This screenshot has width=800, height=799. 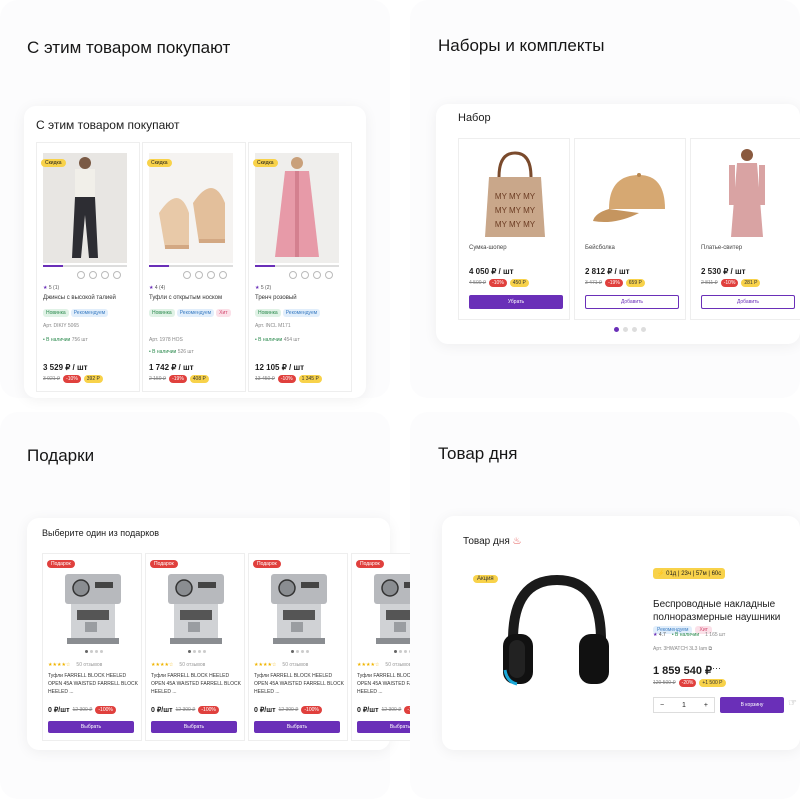 What do you see at coordinates (310, 379) in the screenshot?
I see `bonus-badge: 1 345 Р` at bounding box center [310, 379].